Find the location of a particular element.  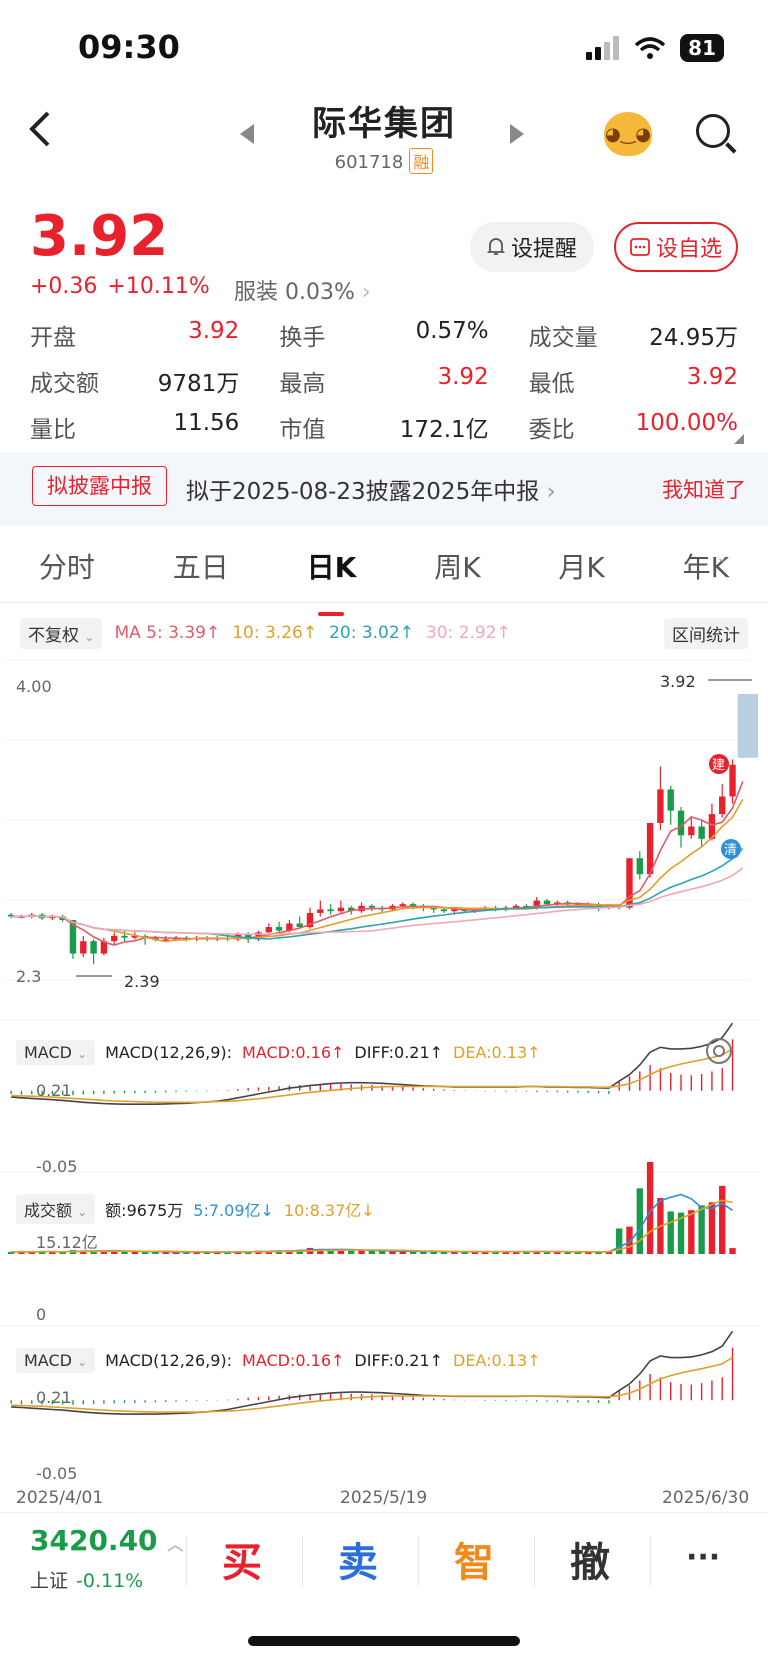

macd2-macd: MACD:0.16↑ is located at coordinates (293, 1360).